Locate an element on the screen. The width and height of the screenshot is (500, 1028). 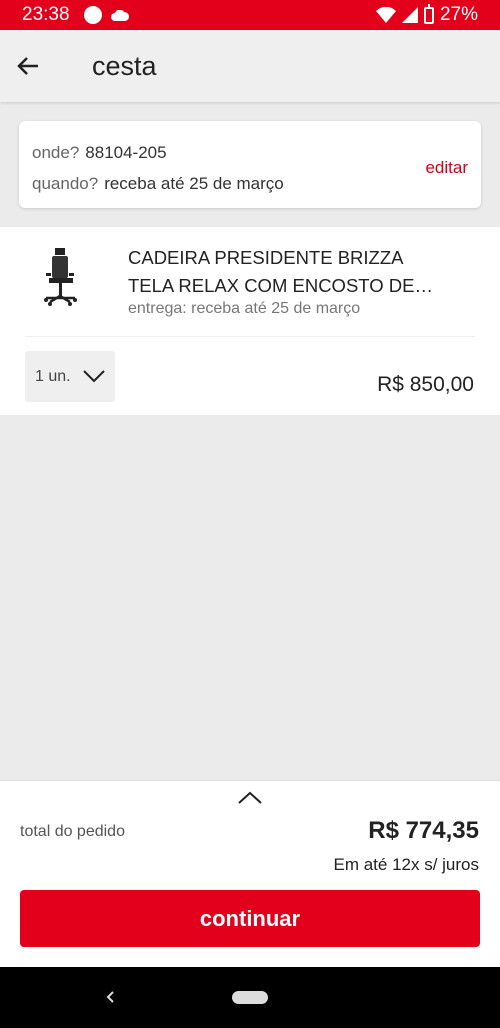
continue-button: continuar is located at coordinates (250, 918).